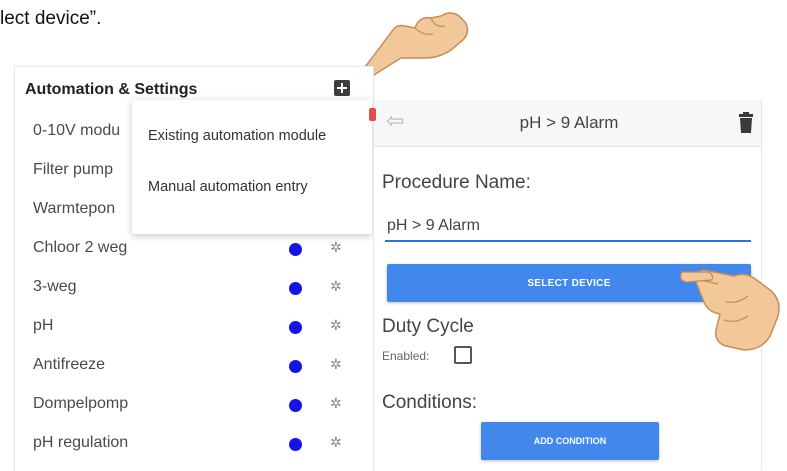 The image size is (787, 471). Describe the element at coordinates (194, 327) in the screenshot. I see `list-item: pH ✲` at that location.